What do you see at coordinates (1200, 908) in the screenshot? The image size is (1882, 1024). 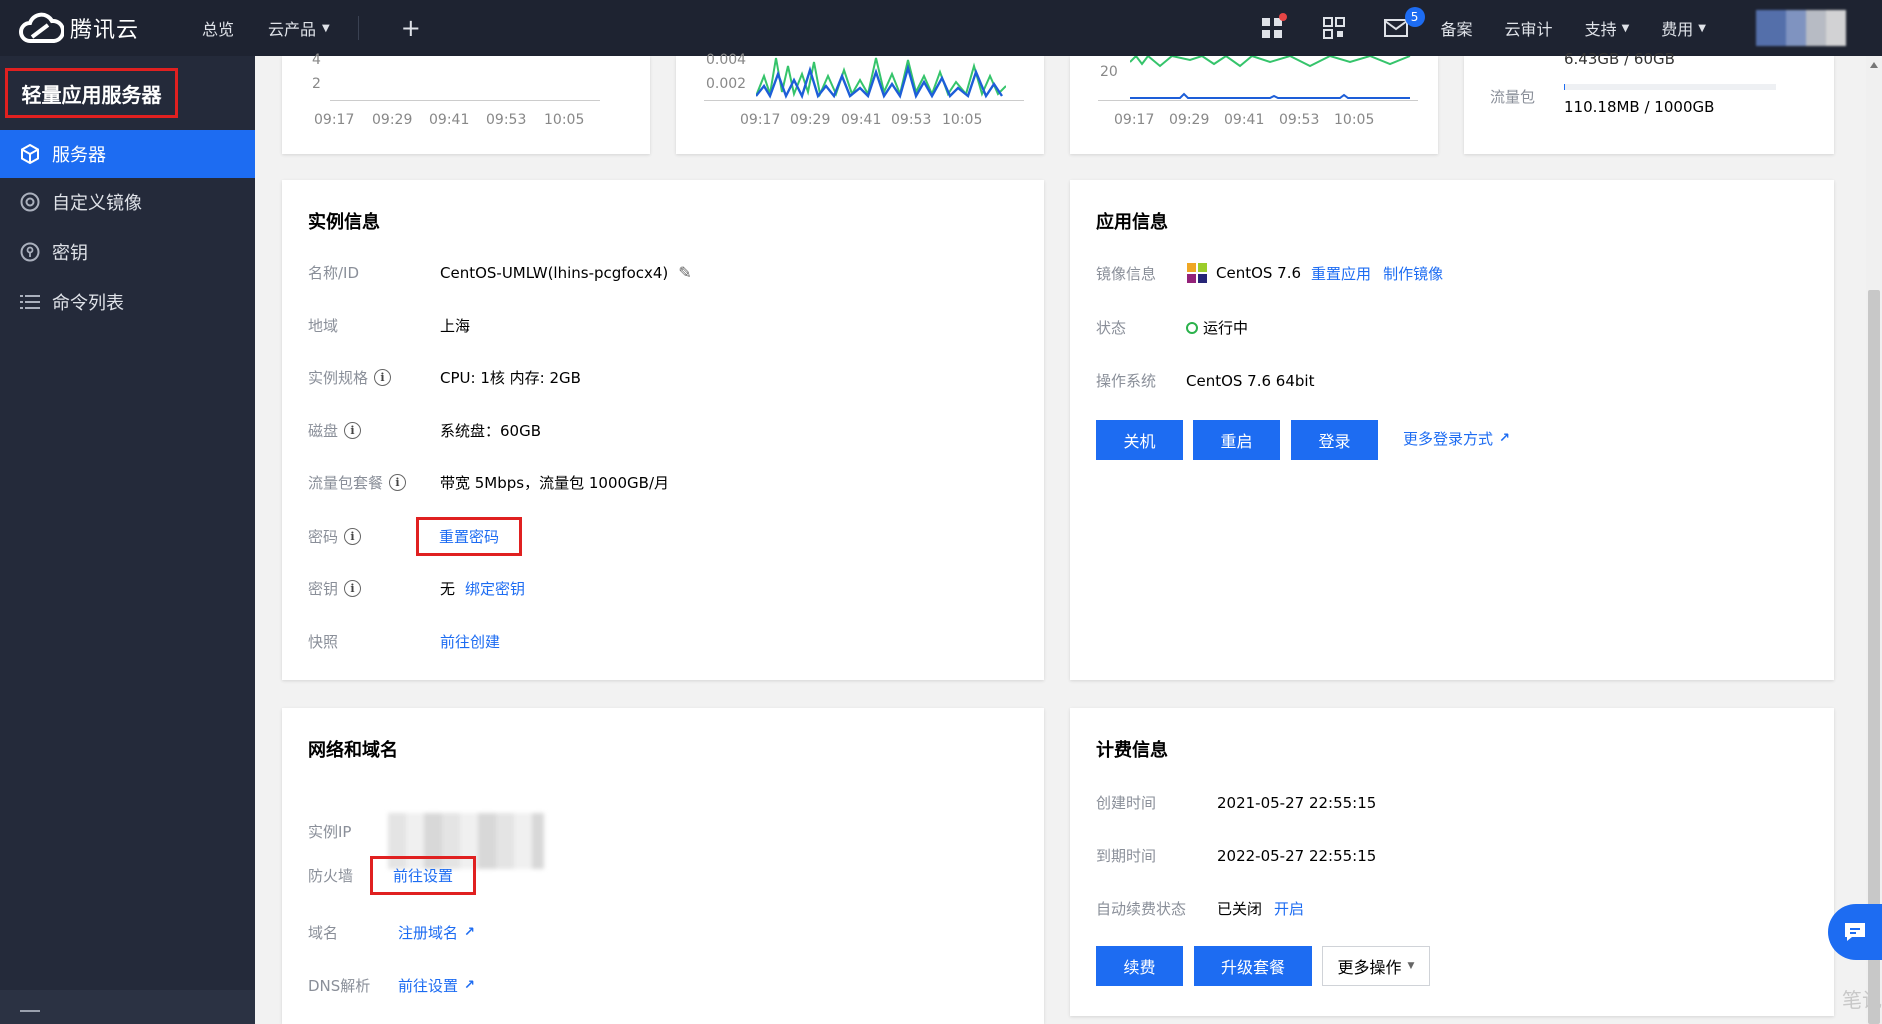 I see `row-auto-renew: 自动续费状态 已关闭 开启` at bounding box center [1200, 908].